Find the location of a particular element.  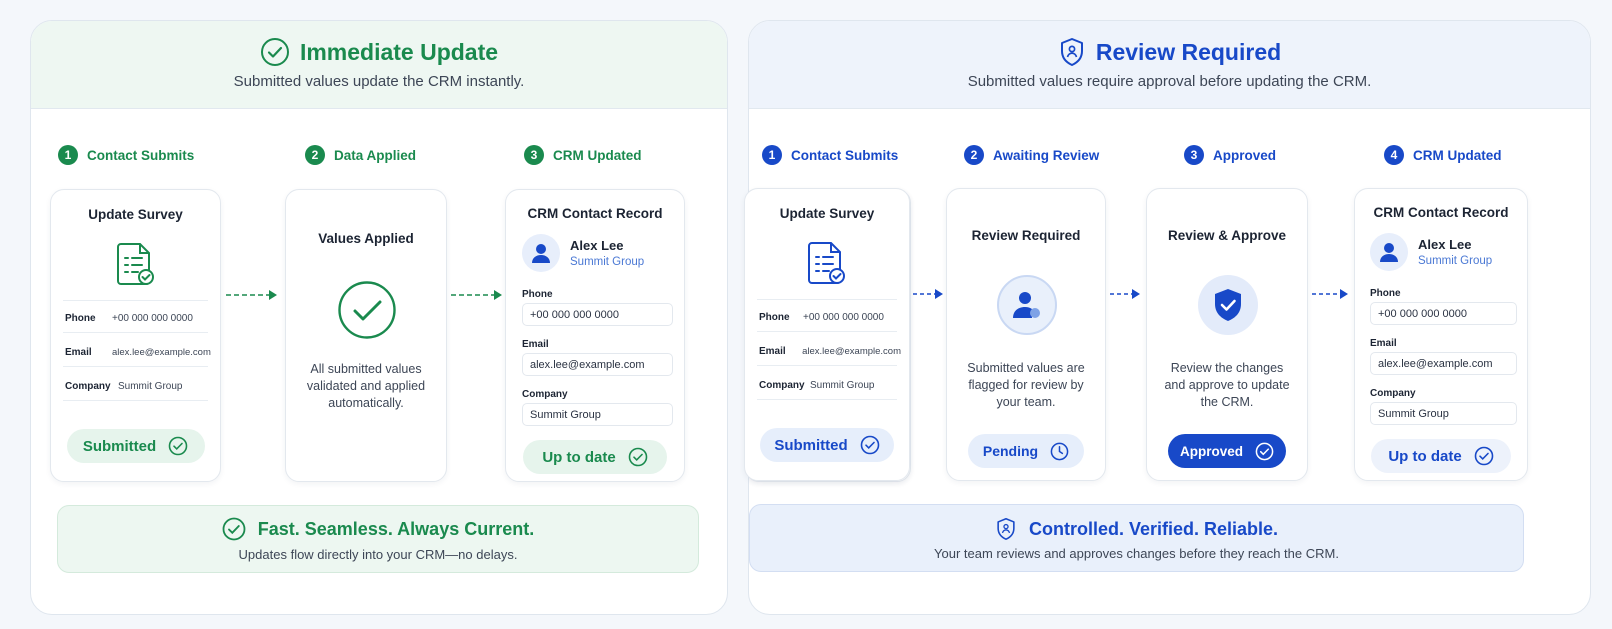

reviewer-avatar is located at coordinates (1027, 305).